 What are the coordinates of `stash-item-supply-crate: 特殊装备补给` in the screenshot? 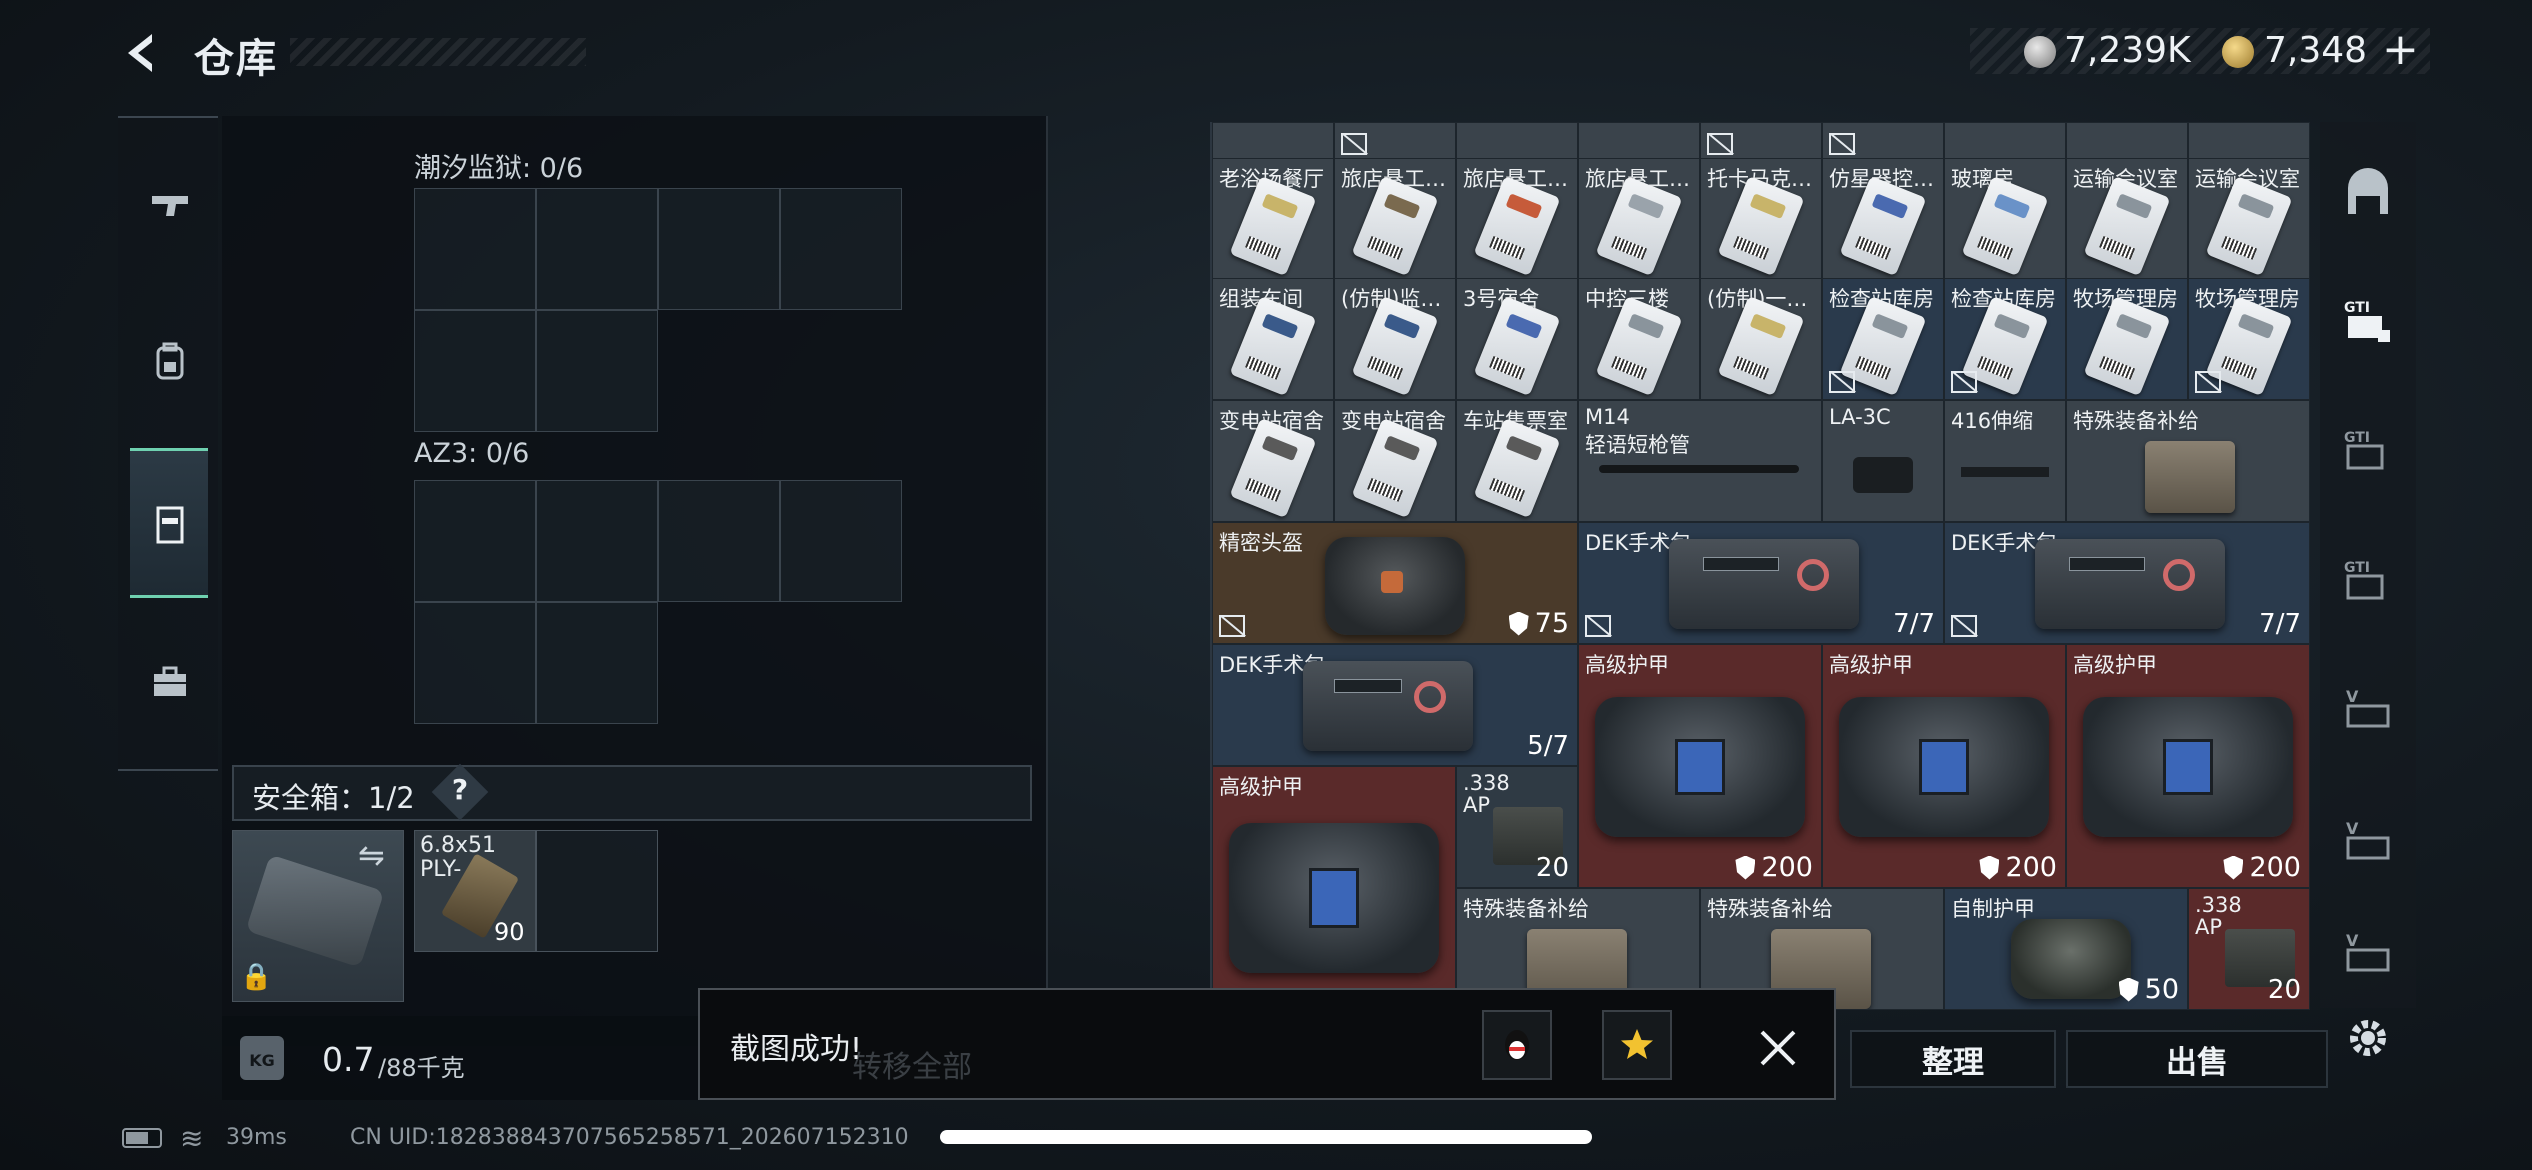 It's located at (2188, 461).